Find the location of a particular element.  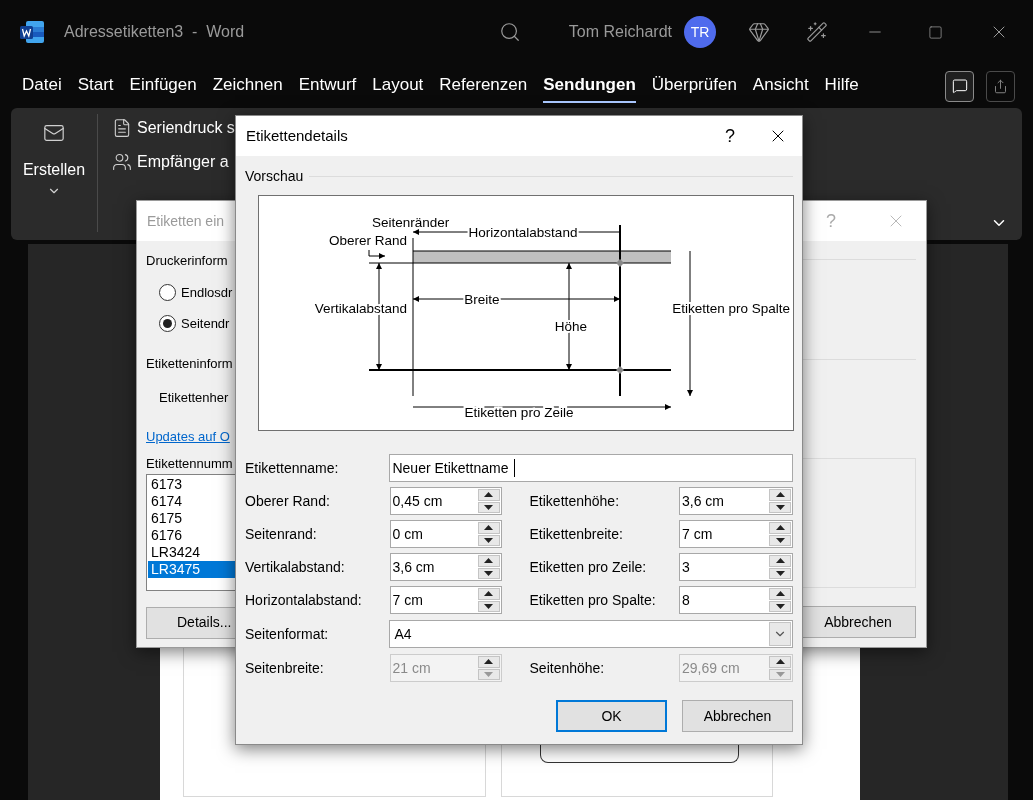

ribbon-tab: Start is located at coordinates (95, 86).